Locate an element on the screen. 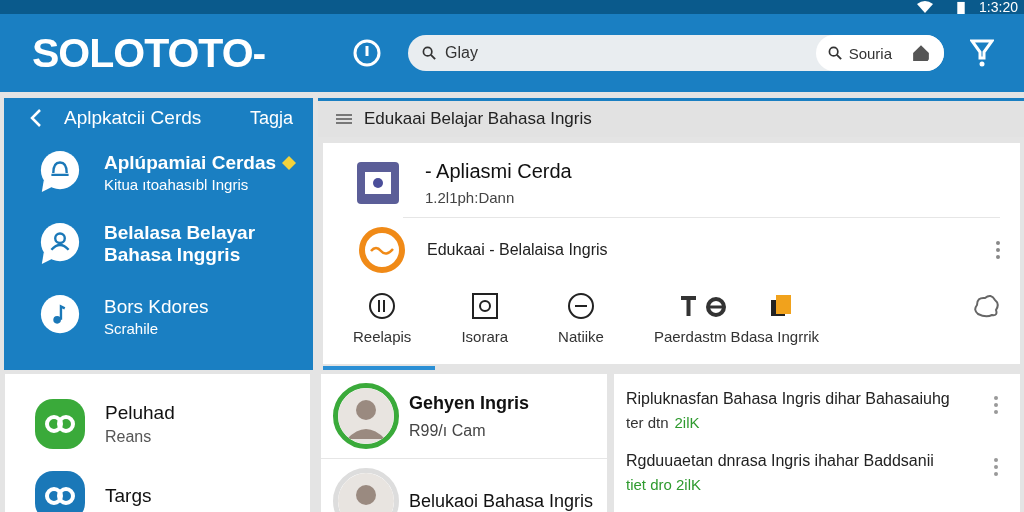  minus-circle-icon is located at coordinates (581, 306).